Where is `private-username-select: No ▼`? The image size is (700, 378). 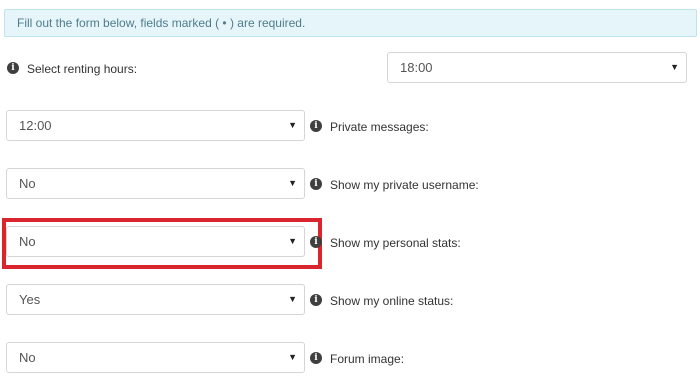
private-username-select: No ▼ is located at coordinates (155, 183).